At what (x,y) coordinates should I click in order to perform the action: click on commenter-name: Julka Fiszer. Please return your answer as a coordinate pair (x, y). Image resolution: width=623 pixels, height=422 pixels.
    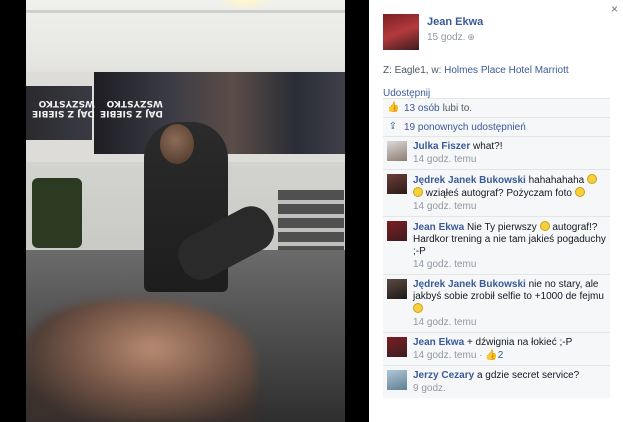
    Looking at the image, I should click on (441, 146).